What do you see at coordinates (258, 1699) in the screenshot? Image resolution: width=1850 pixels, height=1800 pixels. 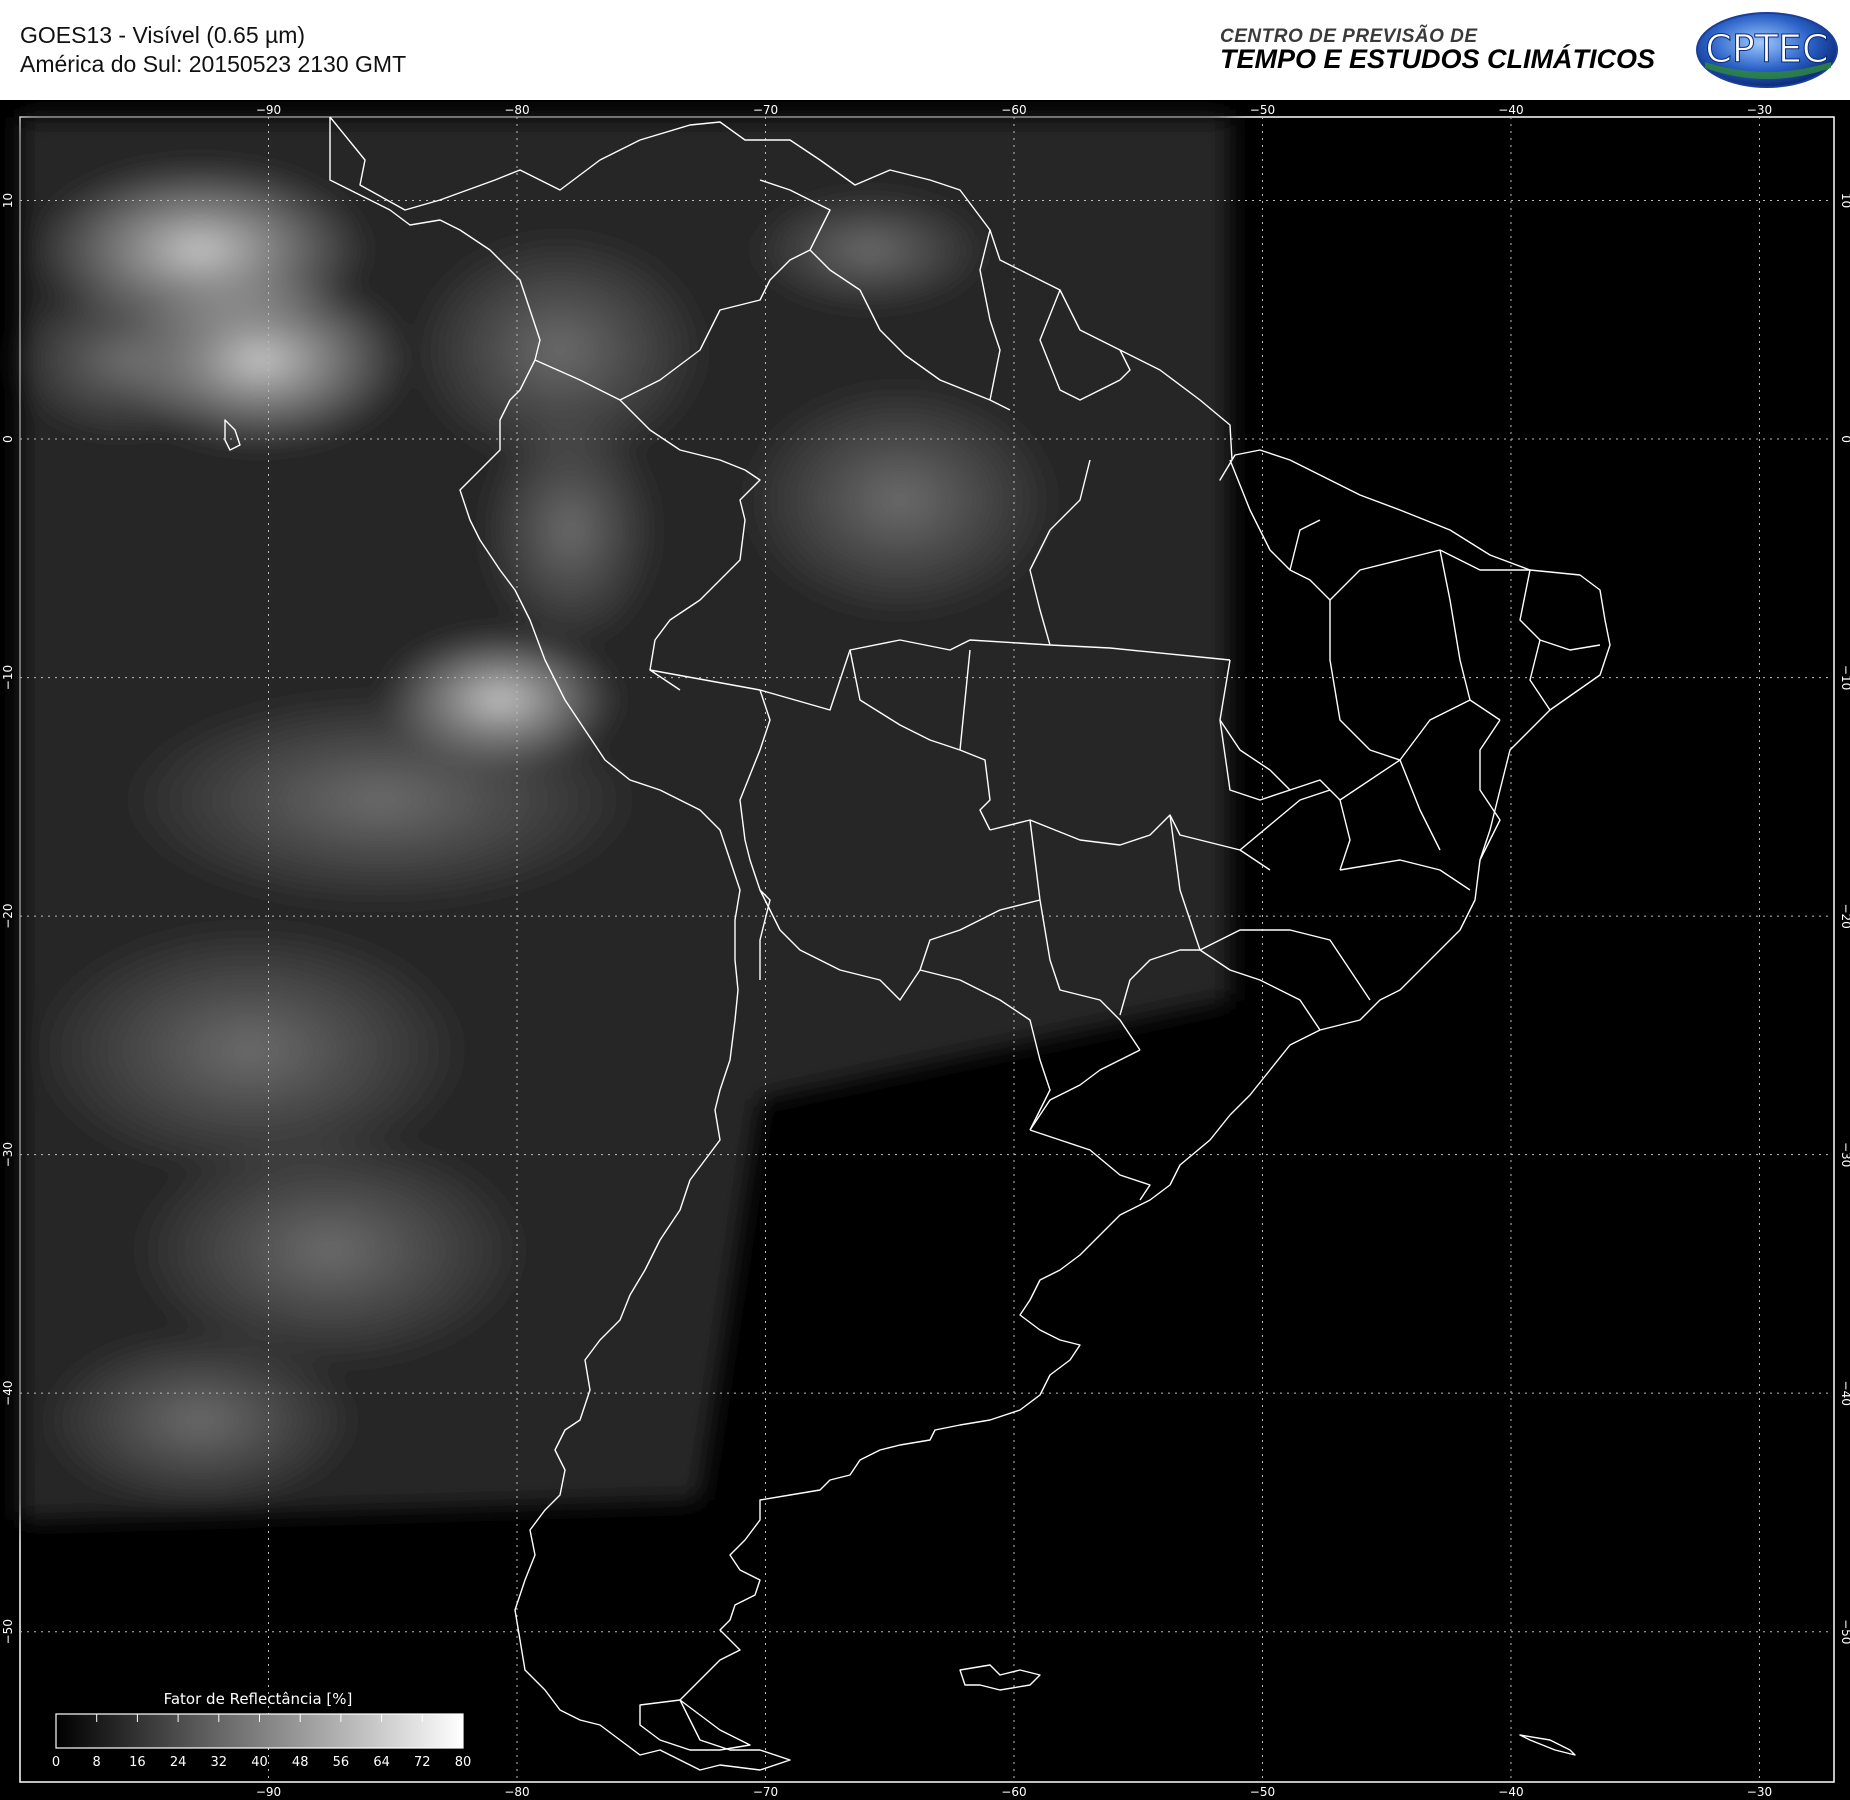 I see `colorbar-title: Fator de Reflectância [%]` at bounding box center [258, 1699].